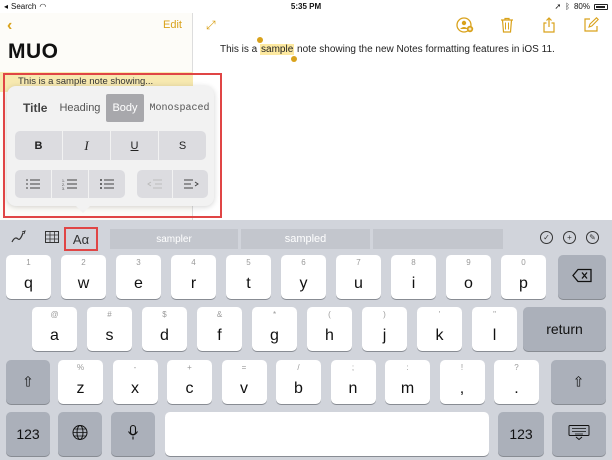 This screenshot has height=460, width=612. I want to click on trash-icon, so click(507, 25).